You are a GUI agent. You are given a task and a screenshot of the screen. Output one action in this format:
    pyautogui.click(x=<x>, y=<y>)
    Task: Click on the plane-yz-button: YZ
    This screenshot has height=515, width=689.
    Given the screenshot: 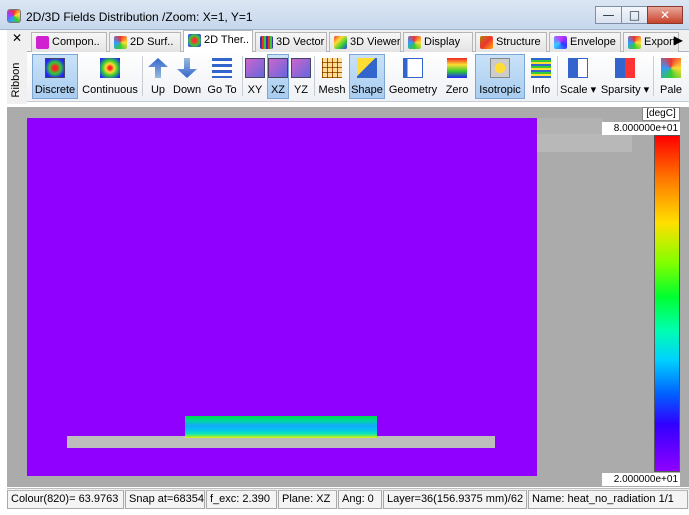 What is the action you would take?
    pyautogui.click(x=301, y=76)
    